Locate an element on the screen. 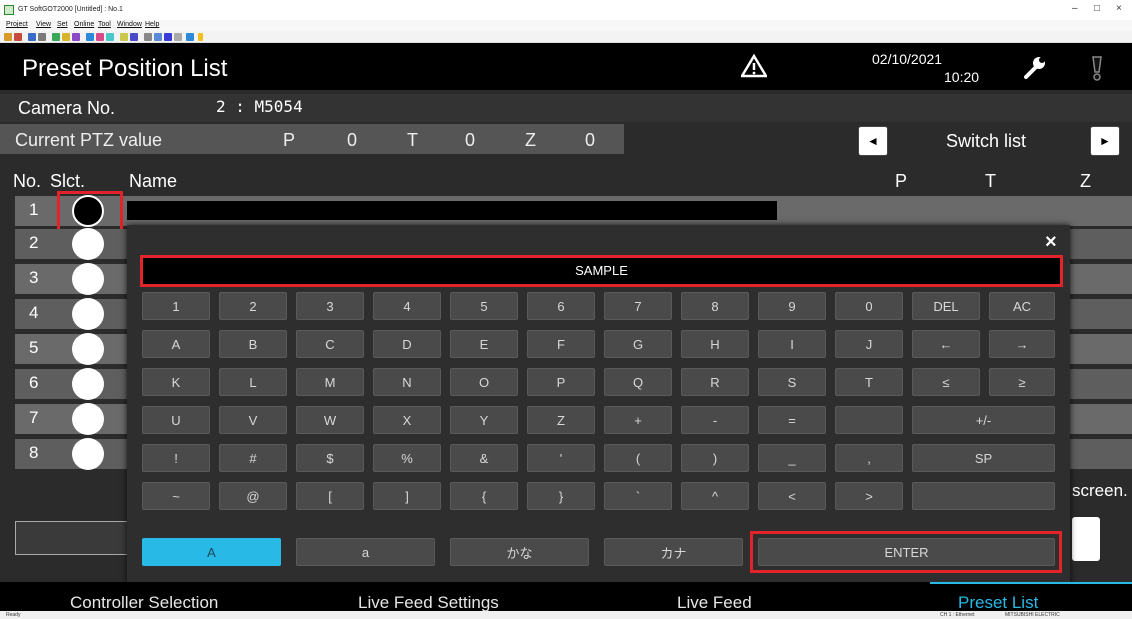  key-percent: % is located at coordinates (407, 458).